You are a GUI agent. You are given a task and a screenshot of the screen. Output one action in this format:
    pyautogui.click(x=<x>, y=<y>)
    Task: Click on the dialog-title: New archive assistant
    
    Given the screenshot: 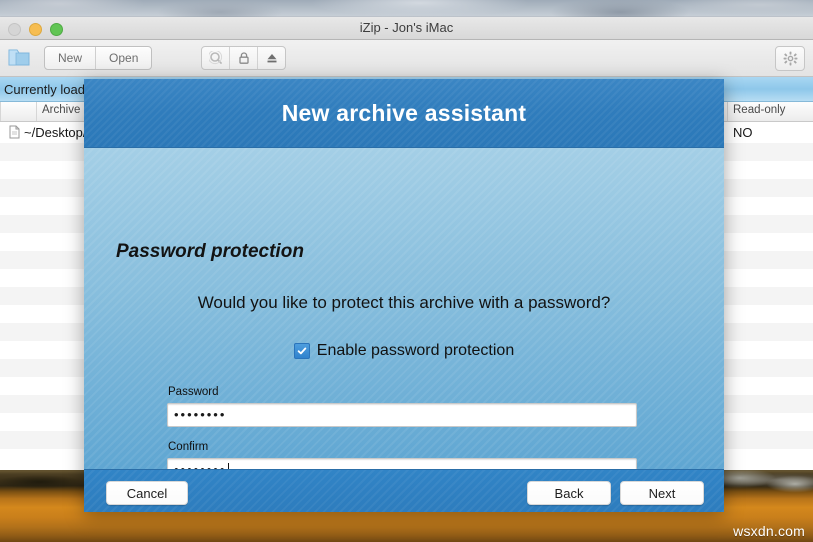 What is the action you would take?
    pyautogui.click(x=404, y=112)
    